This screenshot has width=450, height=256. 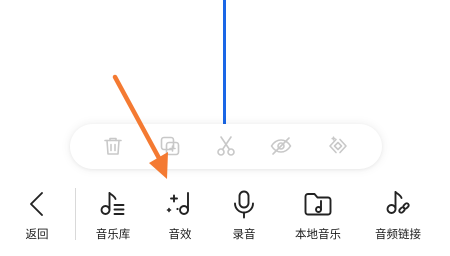 I want to click on local-music-folder-icon, so click(x=318, y=204).